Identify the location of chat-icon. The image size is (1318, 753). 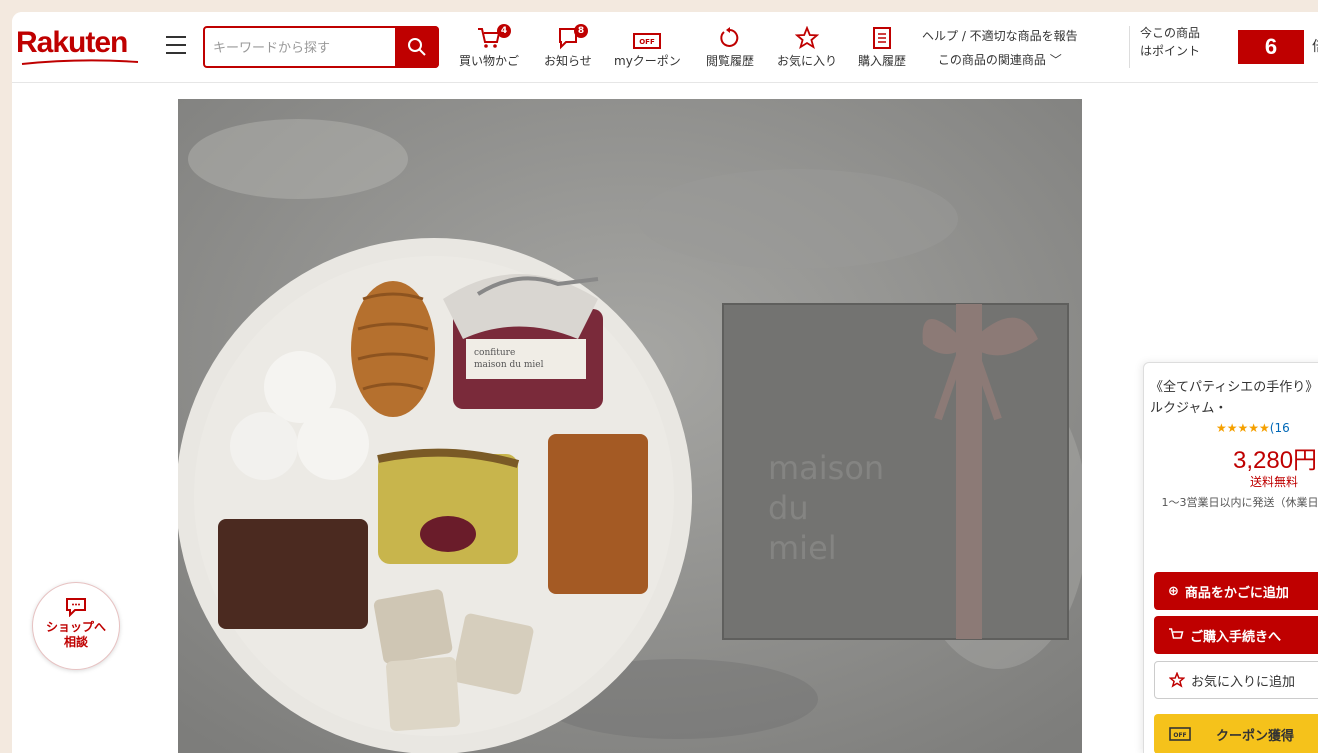
(76, 608).